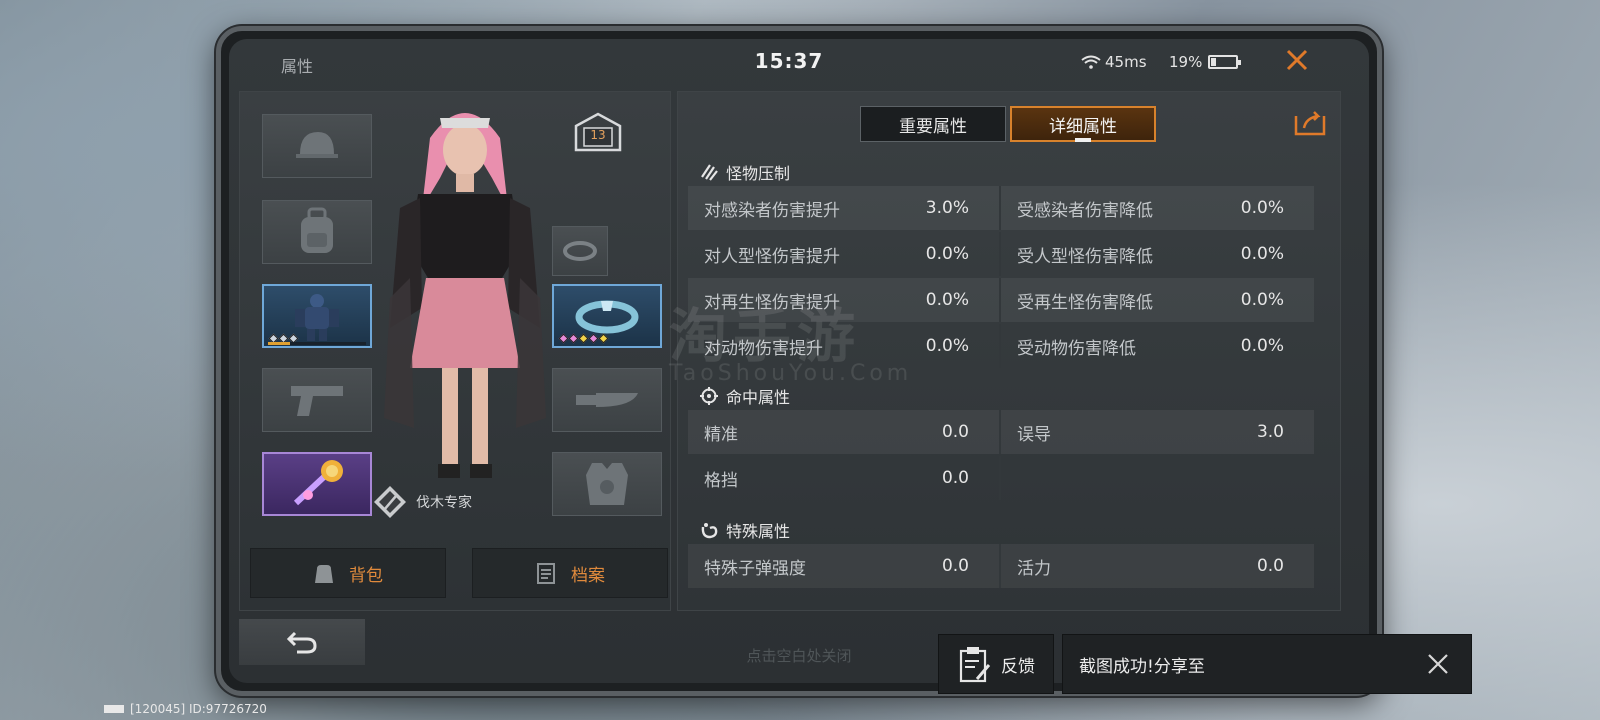 This screenshot has width=1600, height=720. I want to click on armor-skin-slot, so click(317, 316).